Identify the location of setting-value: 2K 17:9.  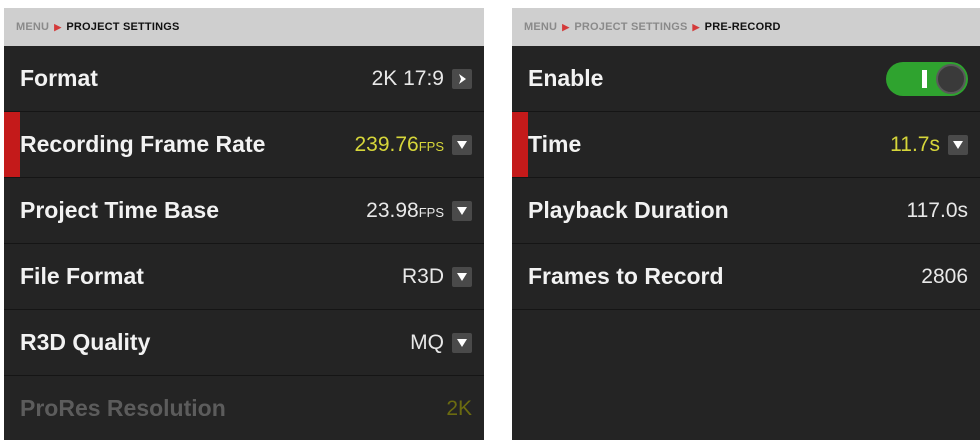
(407, 78).